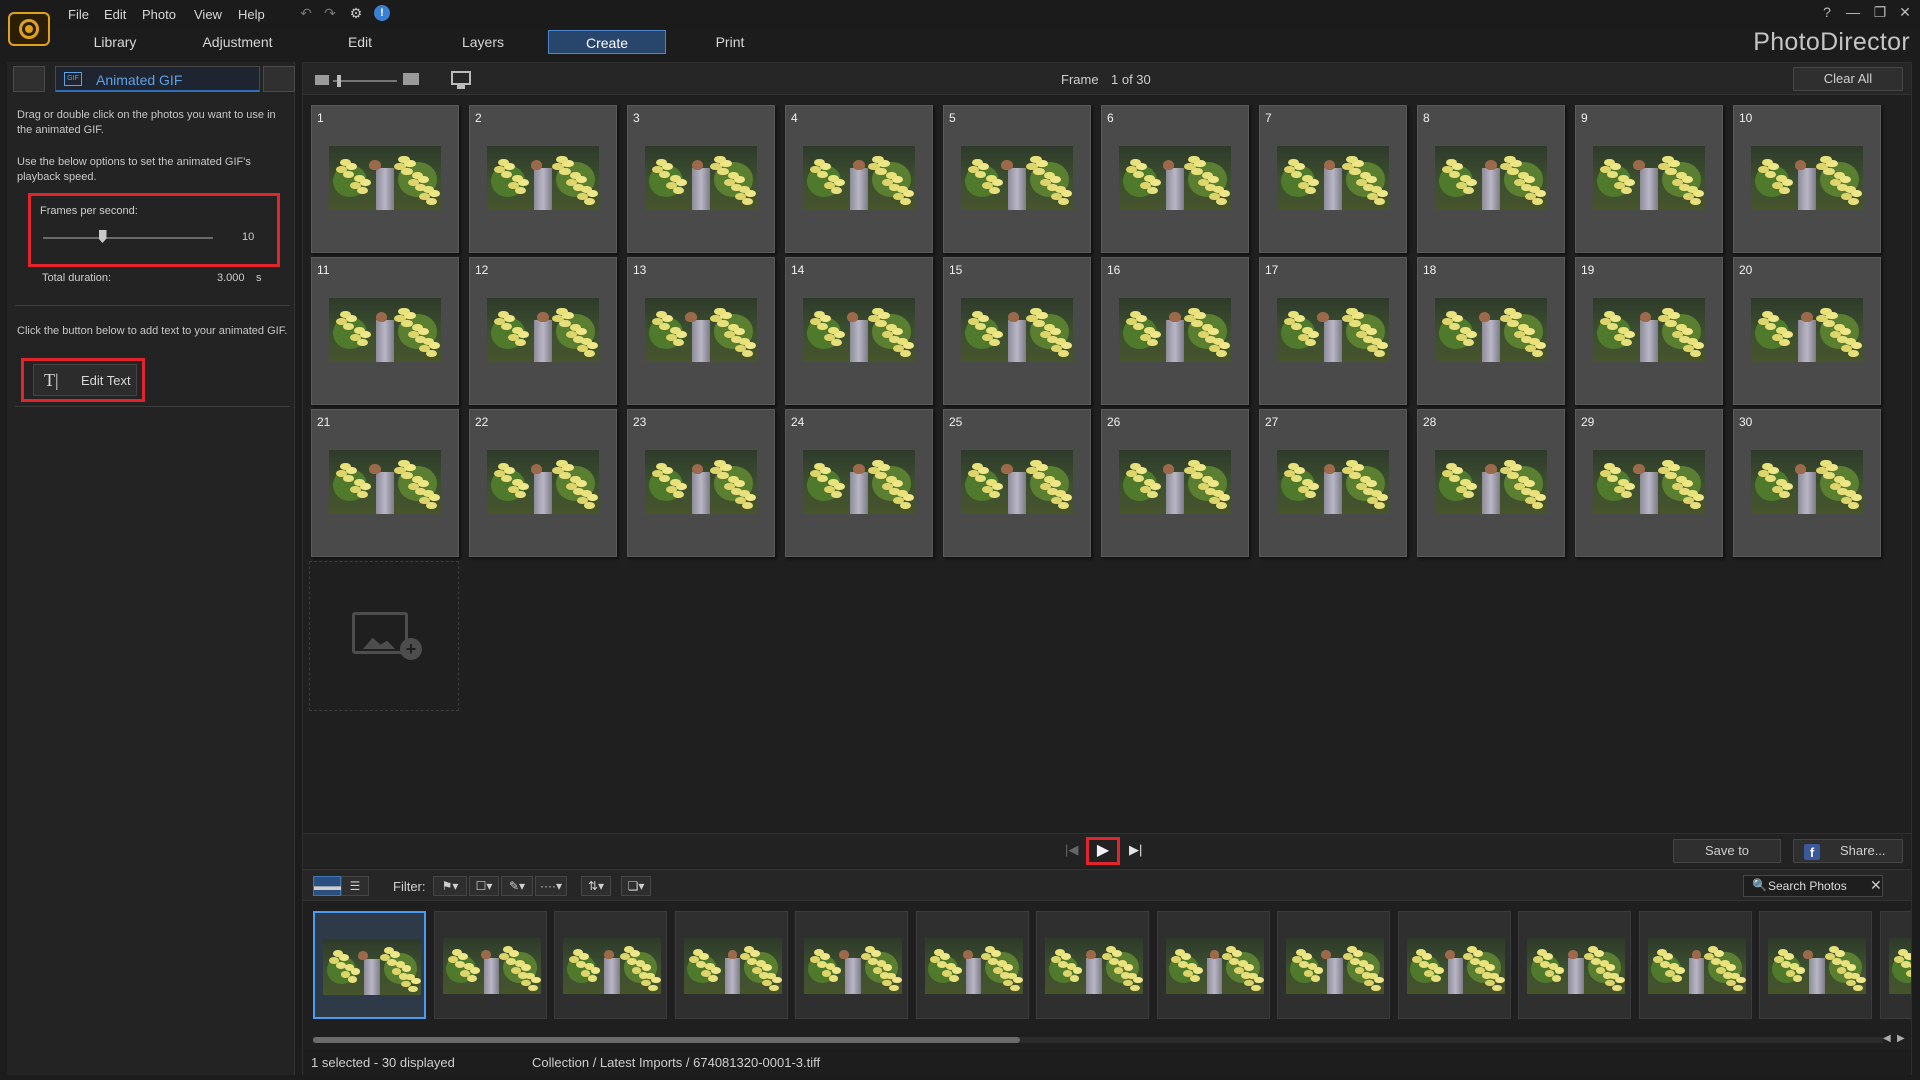 This screenshot has height=1080, width=1920. I want to click on gif-frame: 24, so click(859, 483).